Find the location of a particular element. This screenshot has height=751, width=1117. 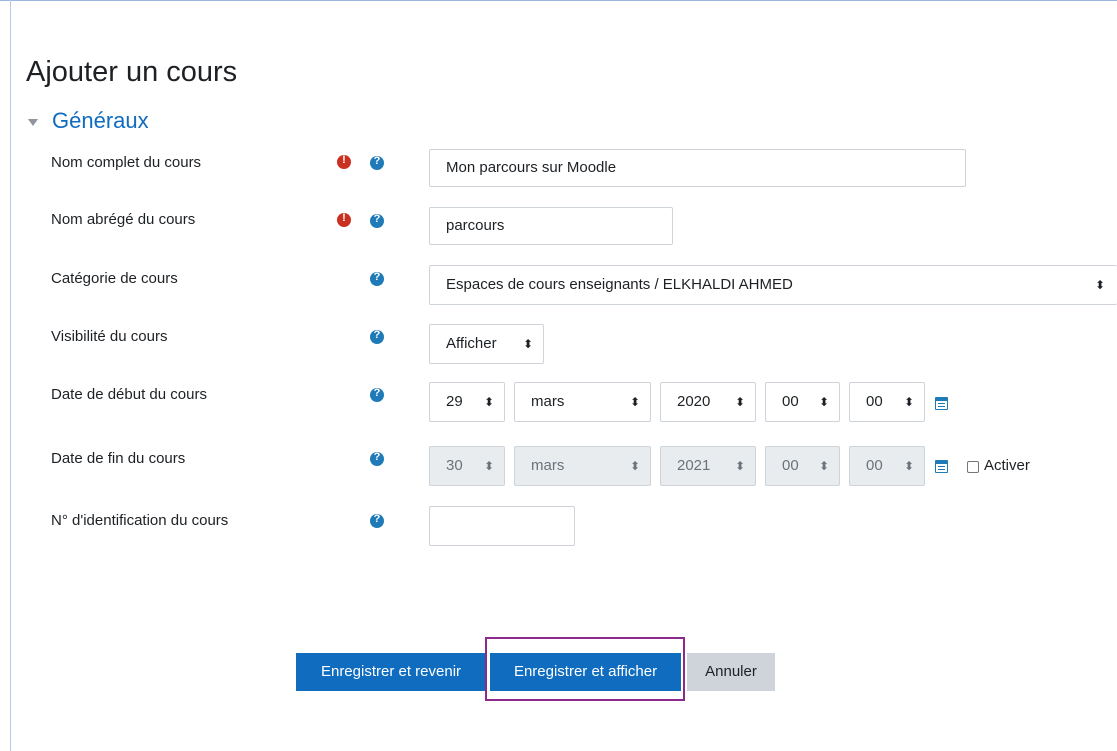

startdate-month-select: mars ⬍ is located at coordinates (582, 402).